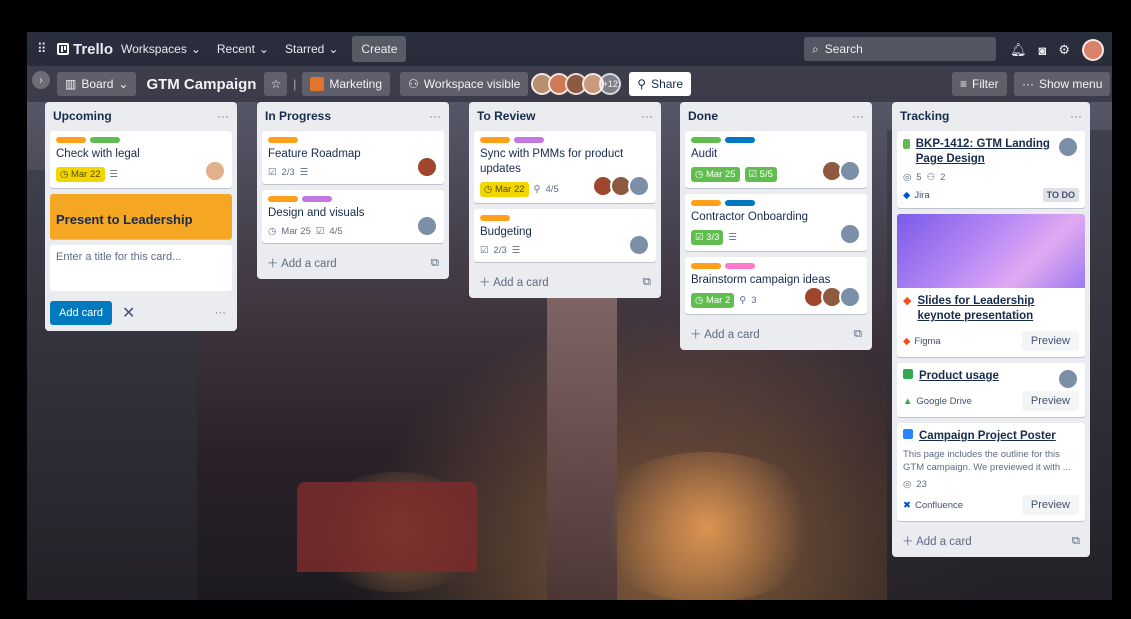  I want to click on list-title: Done, so click(703, 116).